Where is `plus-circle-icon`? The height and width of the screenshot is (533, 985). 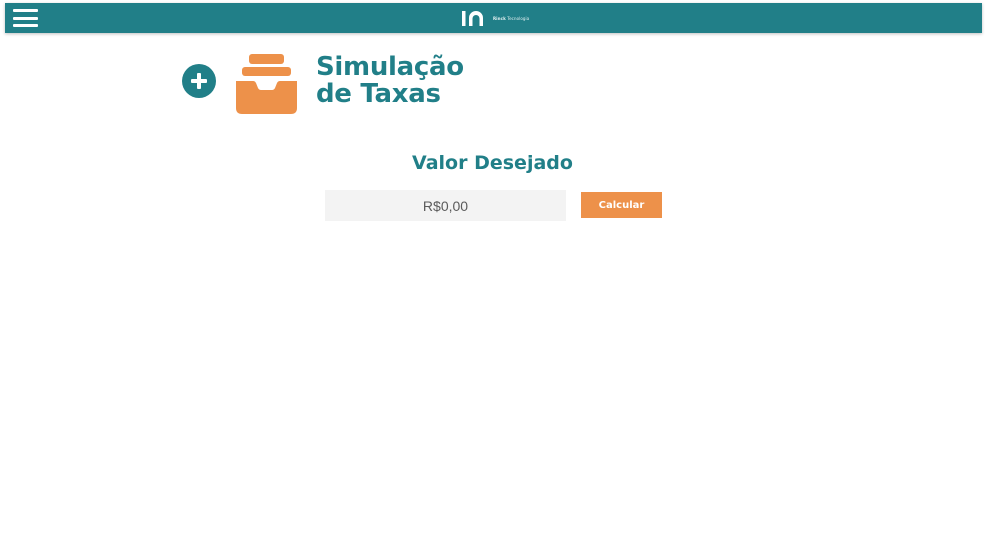 plus-circle-icon is located at coordinates (199, 81).